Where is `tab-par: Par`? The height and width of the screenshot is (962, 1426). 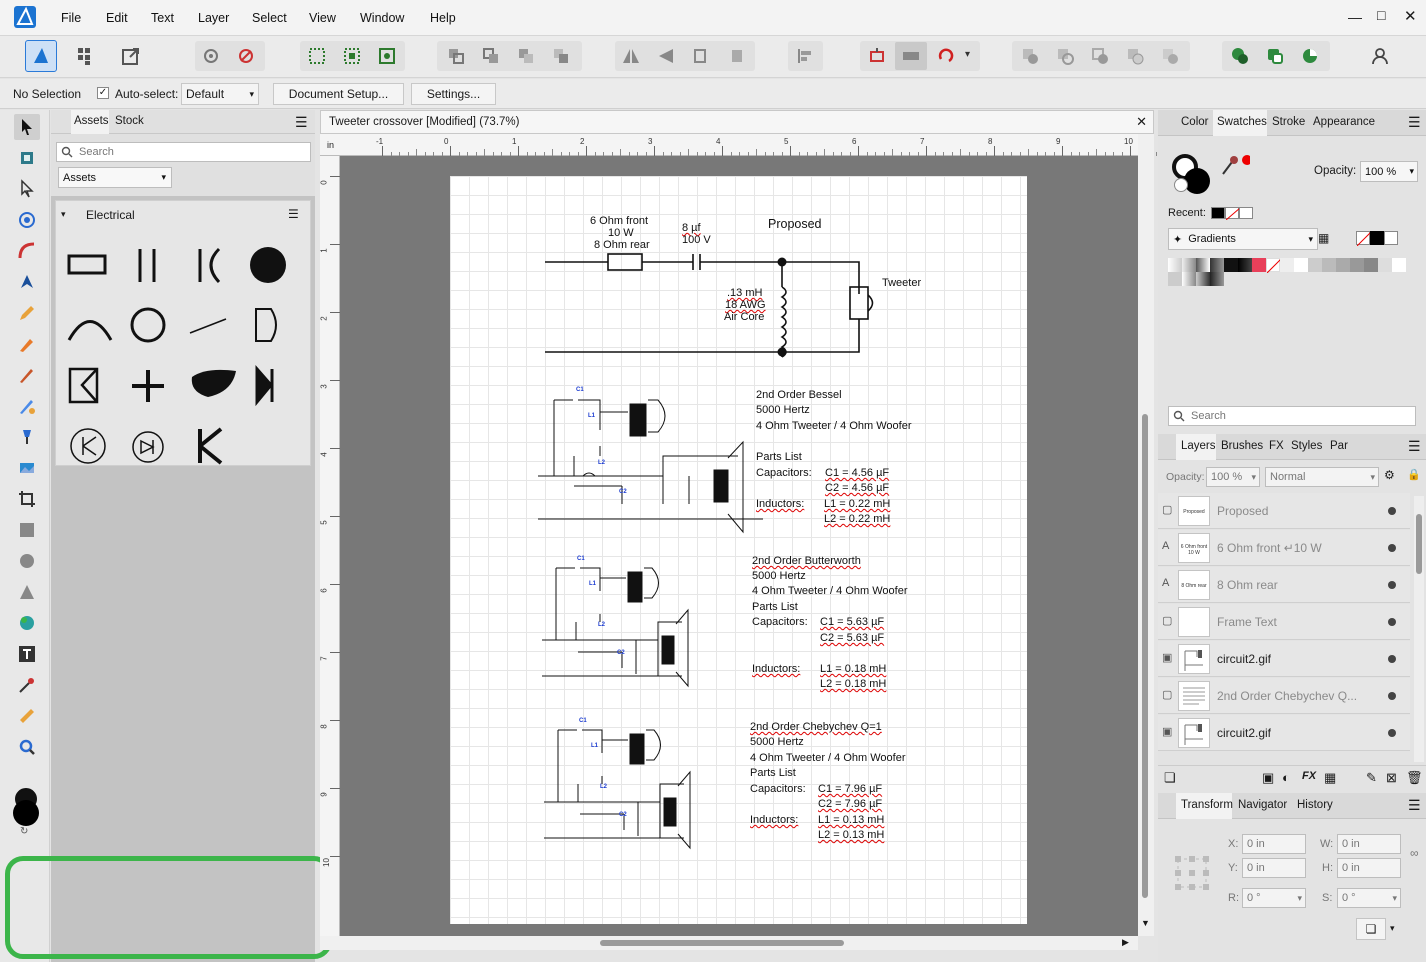
tab-par: Par is located at coordinates (1339, 446).